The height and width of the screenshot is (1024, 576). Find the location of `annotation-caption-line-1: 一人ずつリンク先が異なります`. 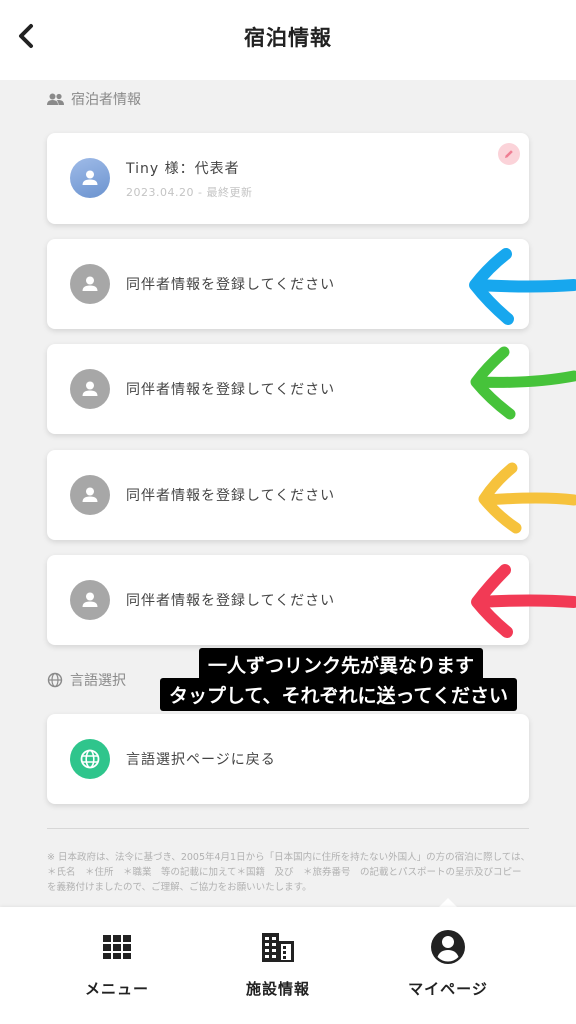

annotation-caption-line-1: 一人ずつリンク先が異なります is located at coordinates (341, 664).